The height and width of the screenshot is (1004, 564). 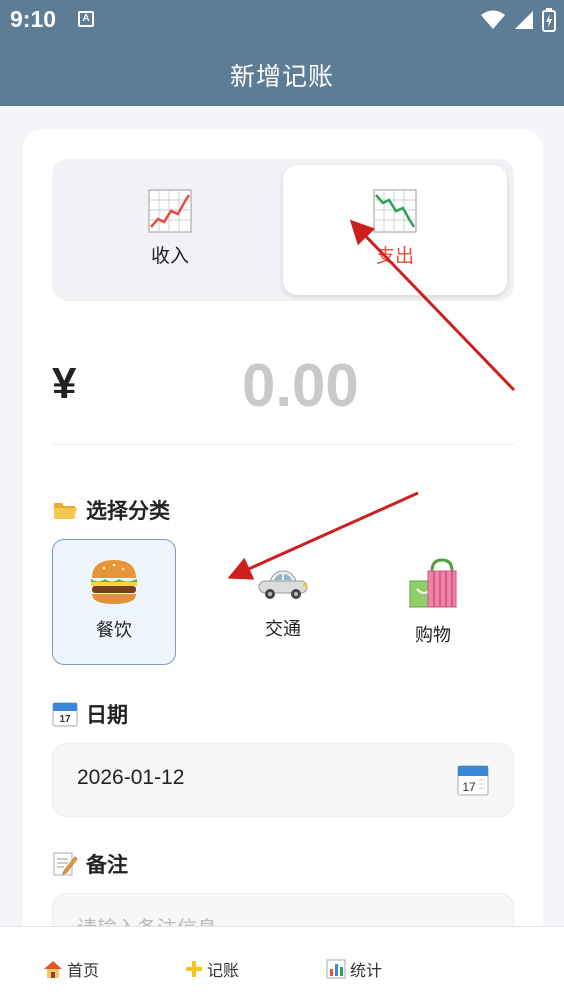 I want to click on category-label: 购物, so click(x=433, y=635).